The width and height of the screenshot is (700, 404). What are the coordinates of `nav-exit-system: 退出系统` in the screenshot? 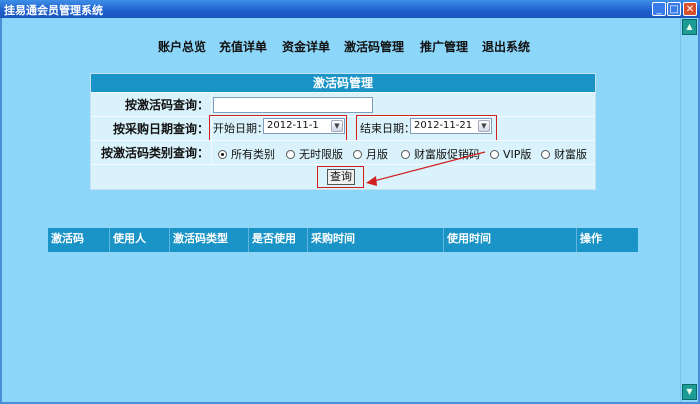 It's located at (506, 46).